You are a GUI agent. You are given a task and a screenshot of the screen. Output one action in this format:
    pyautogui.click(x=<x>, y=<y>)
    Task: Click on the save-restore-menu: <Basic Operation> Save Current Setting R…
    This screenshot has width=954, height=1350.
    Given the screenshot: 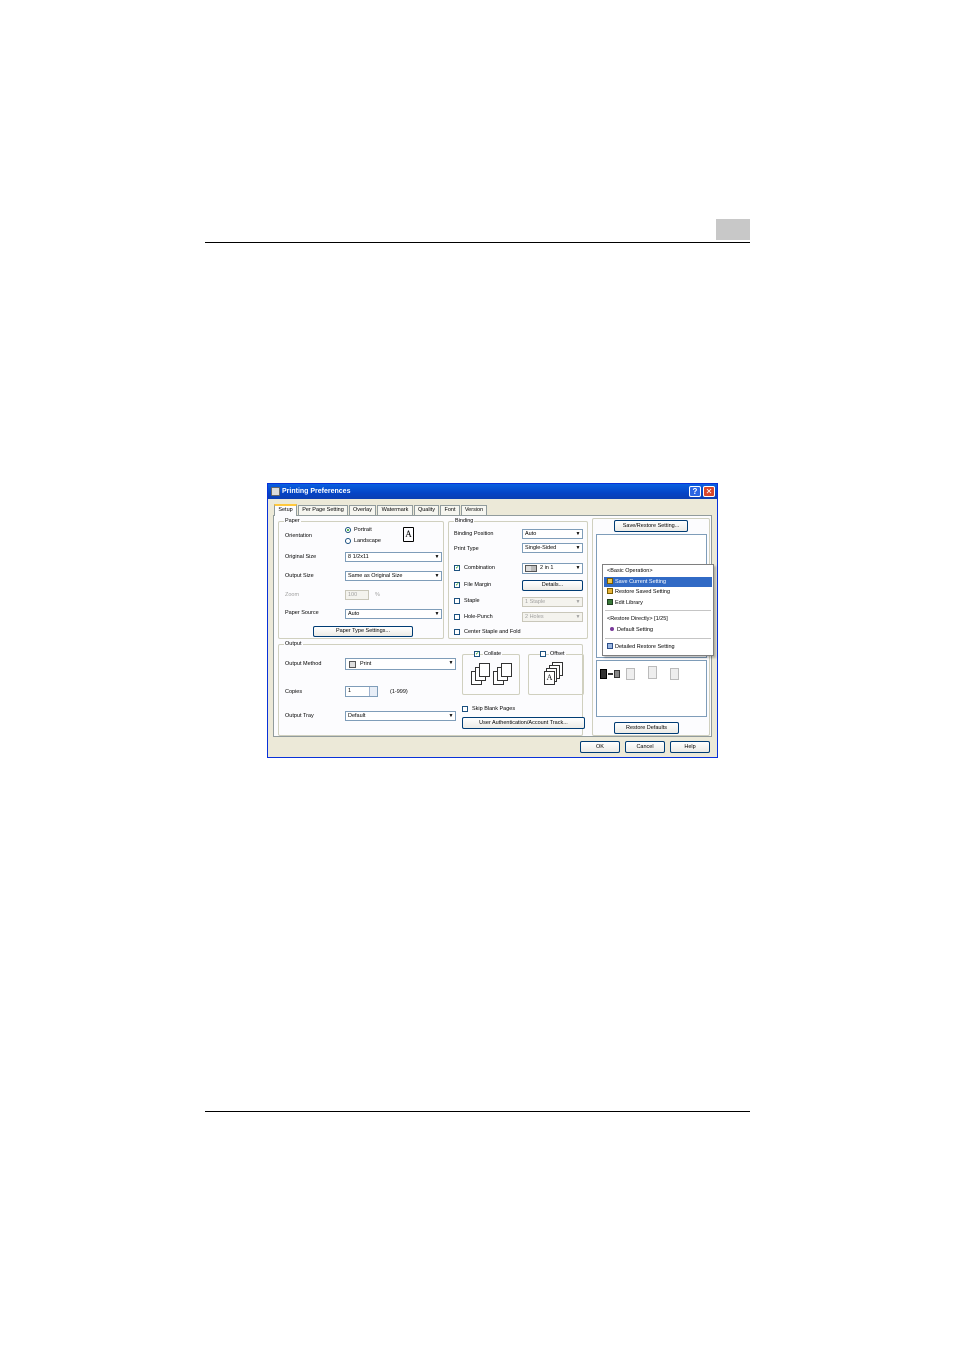 What is the action you would take?
    pyautogui.click(x=658, y=610)
    